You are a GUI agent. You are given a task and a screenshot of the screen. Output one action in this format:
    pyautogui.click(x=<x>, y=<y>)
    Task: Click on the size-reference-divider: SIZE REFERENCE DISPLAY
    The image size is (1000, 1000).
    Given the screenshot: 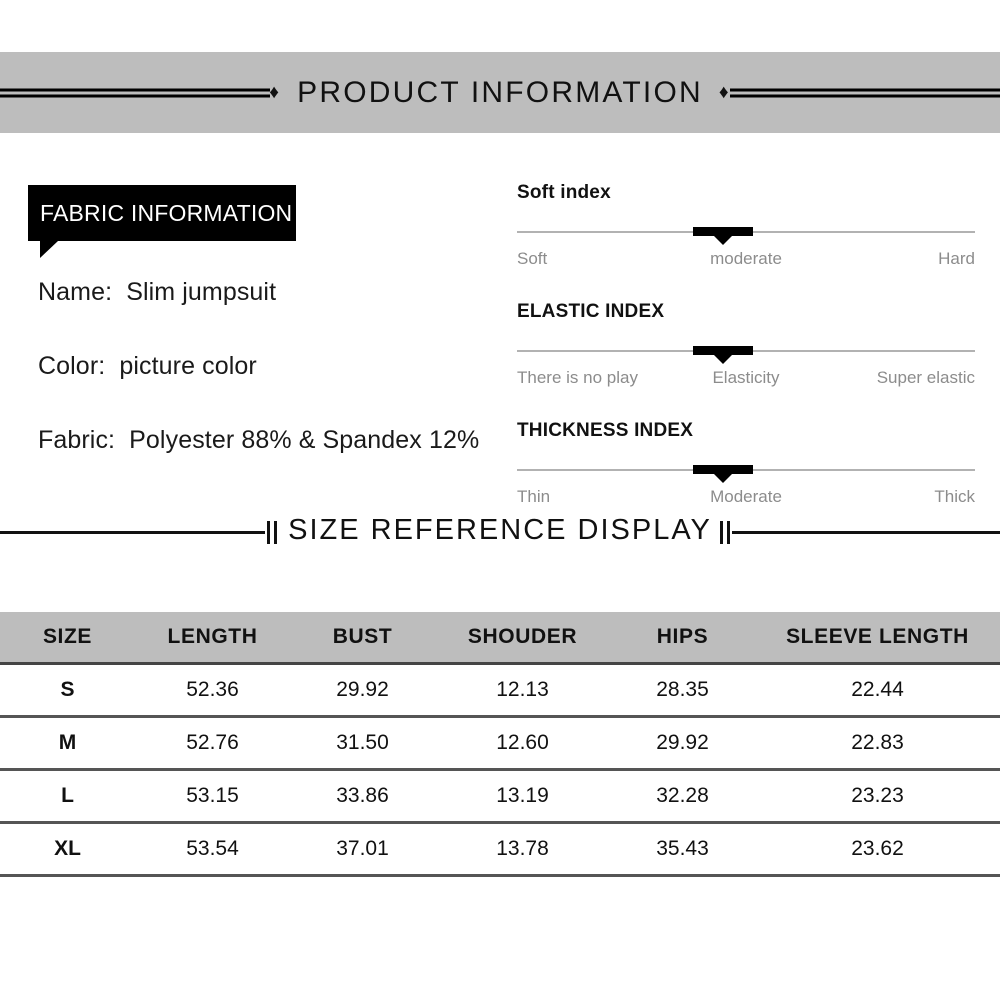 What is the action you would take?
    pyautogui.click(x=500, y=532)
    